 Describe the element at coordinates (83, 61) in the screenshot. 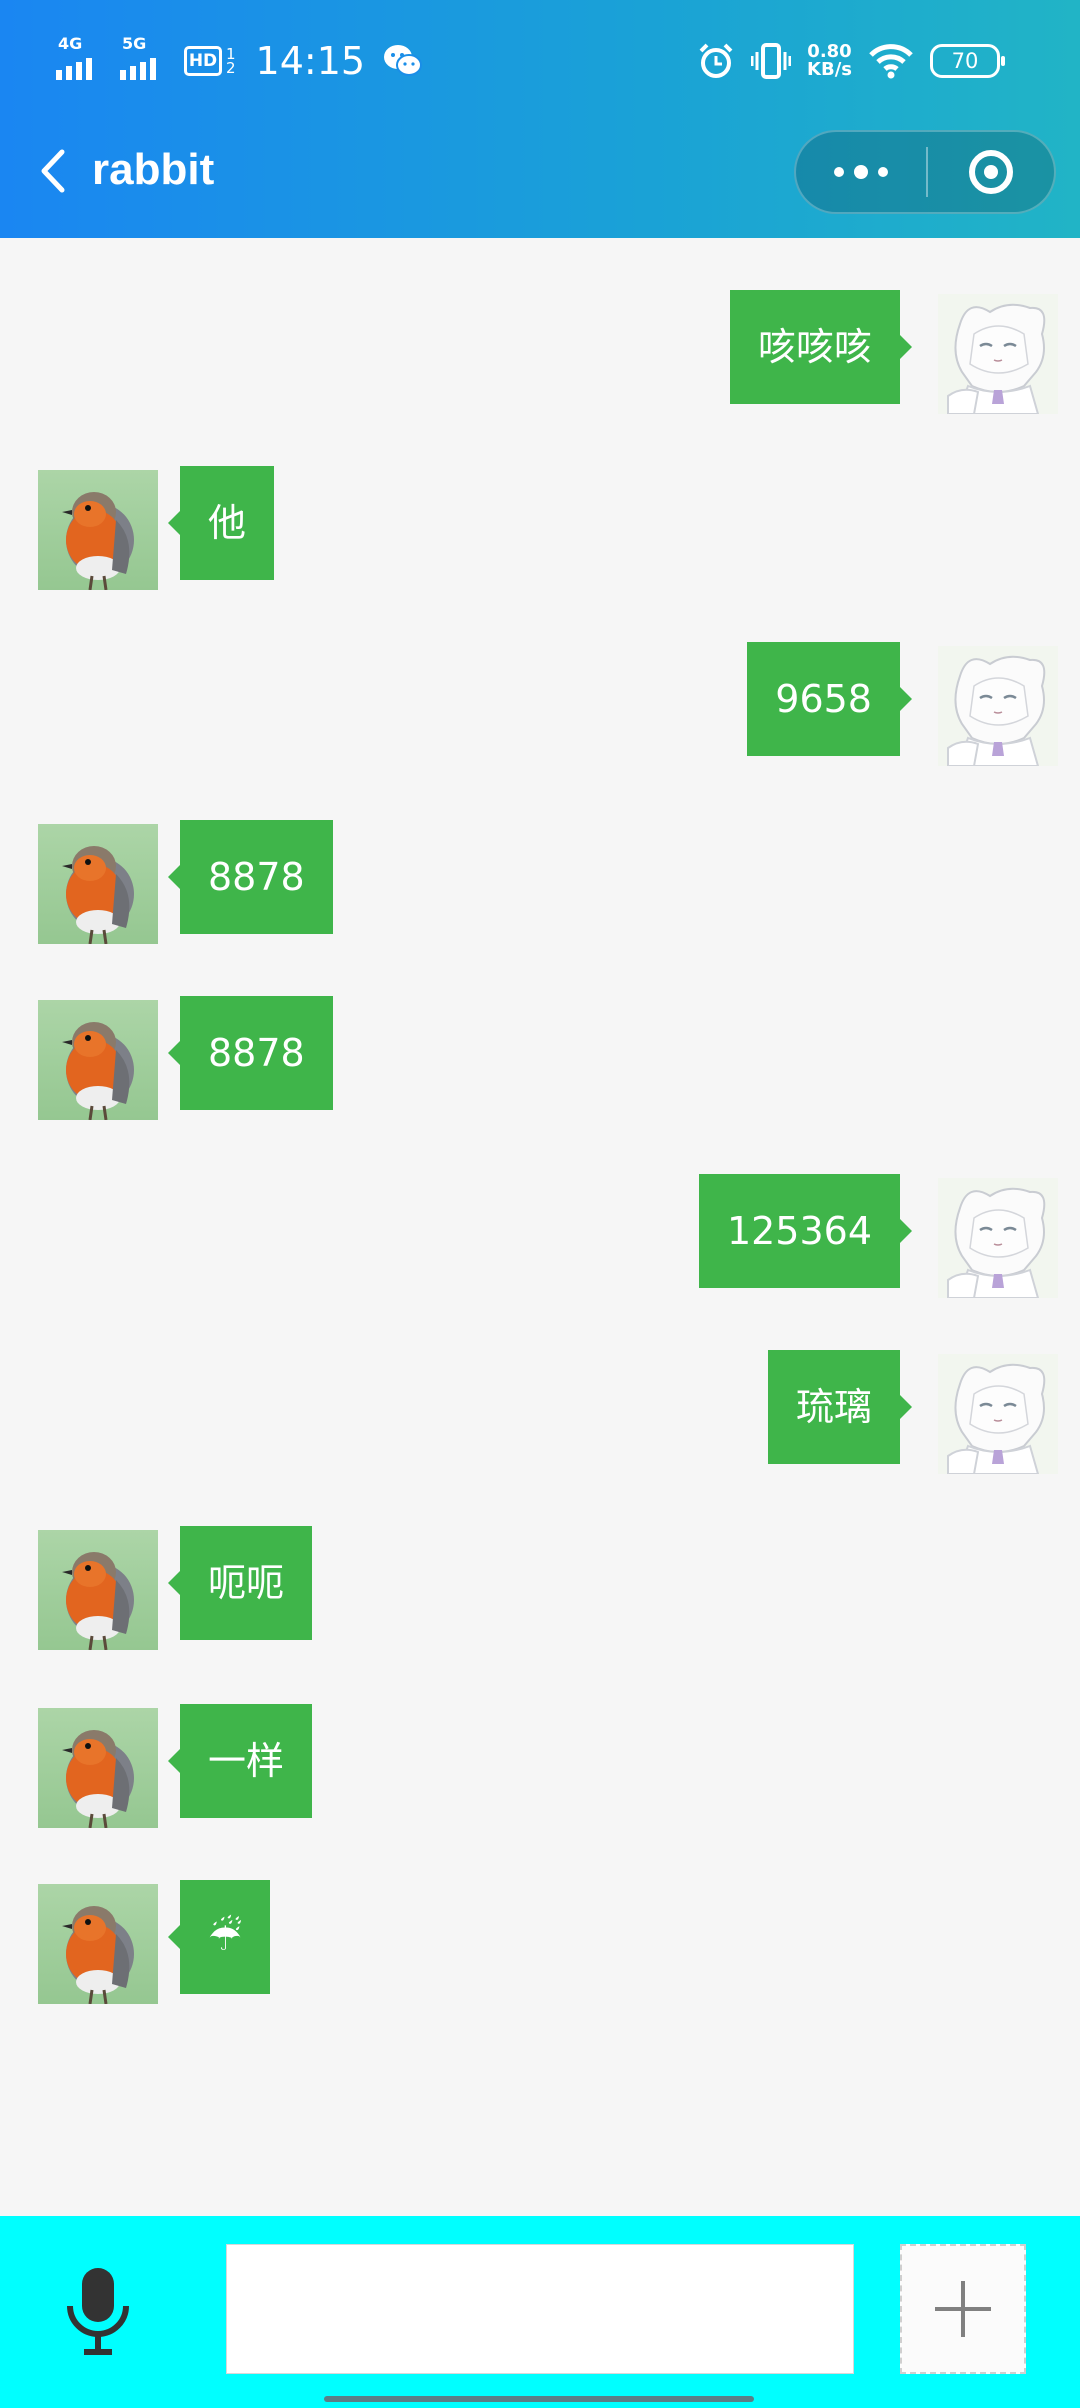

I see `signal-4g-icon: 4G` at that location.